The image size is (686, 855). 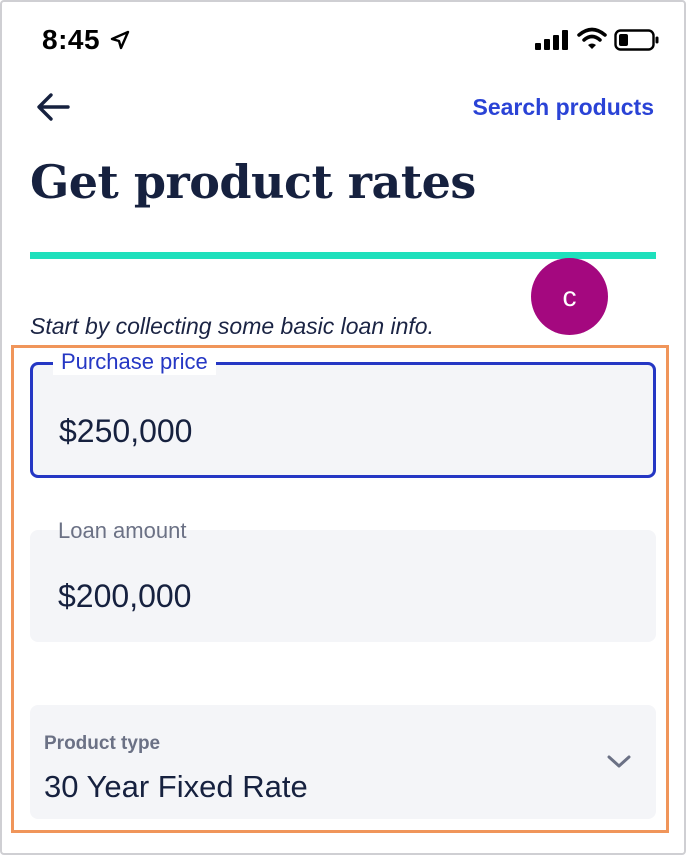 What do you see at coordinates (343, 580) in the screenshot?
I see `loan-amount-field: Loan amount $200,000` at bounding box center [343, 580].